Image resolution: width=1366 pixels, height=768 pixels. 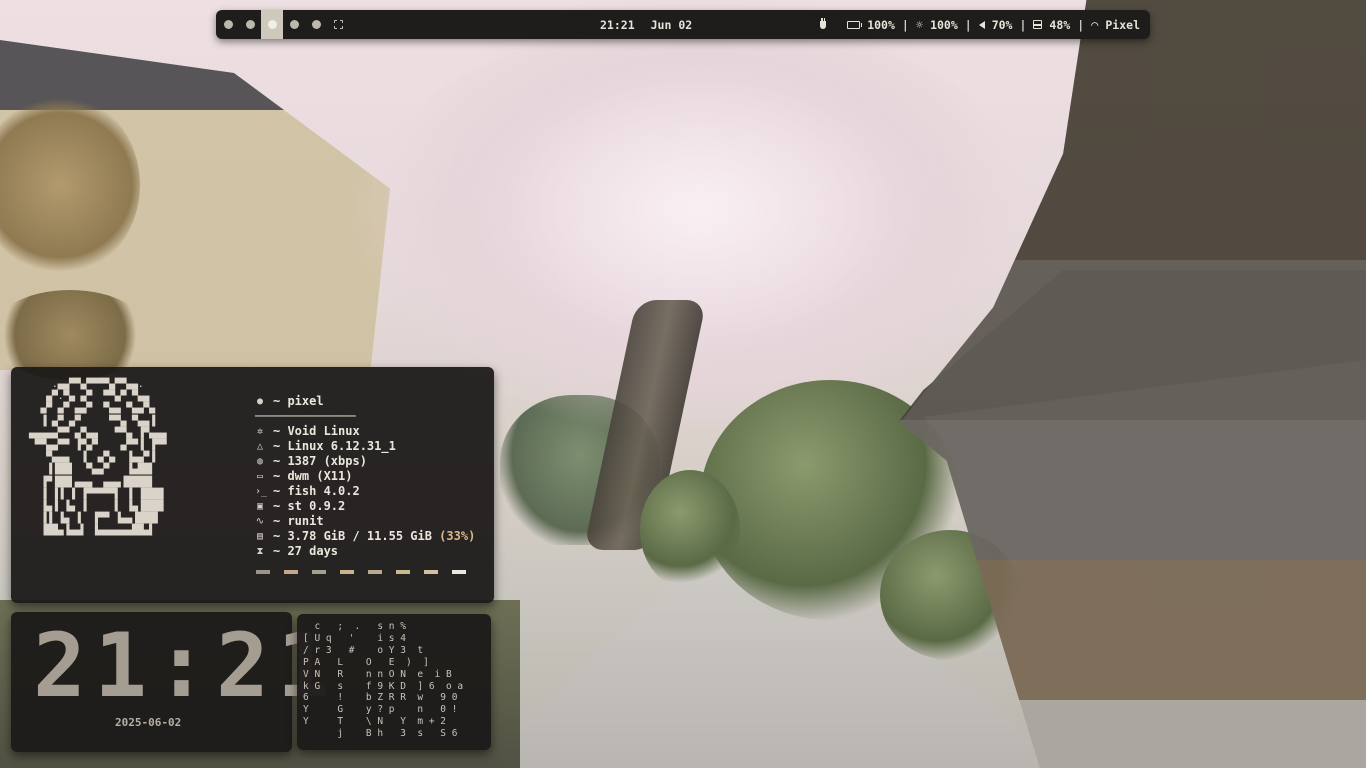 What do you see at coordinates (356, 536) in the screenshot?
I see `info-memory-value: ~ 3.78 GiB / 11.55 GiB` at bounding box center [356, 536].